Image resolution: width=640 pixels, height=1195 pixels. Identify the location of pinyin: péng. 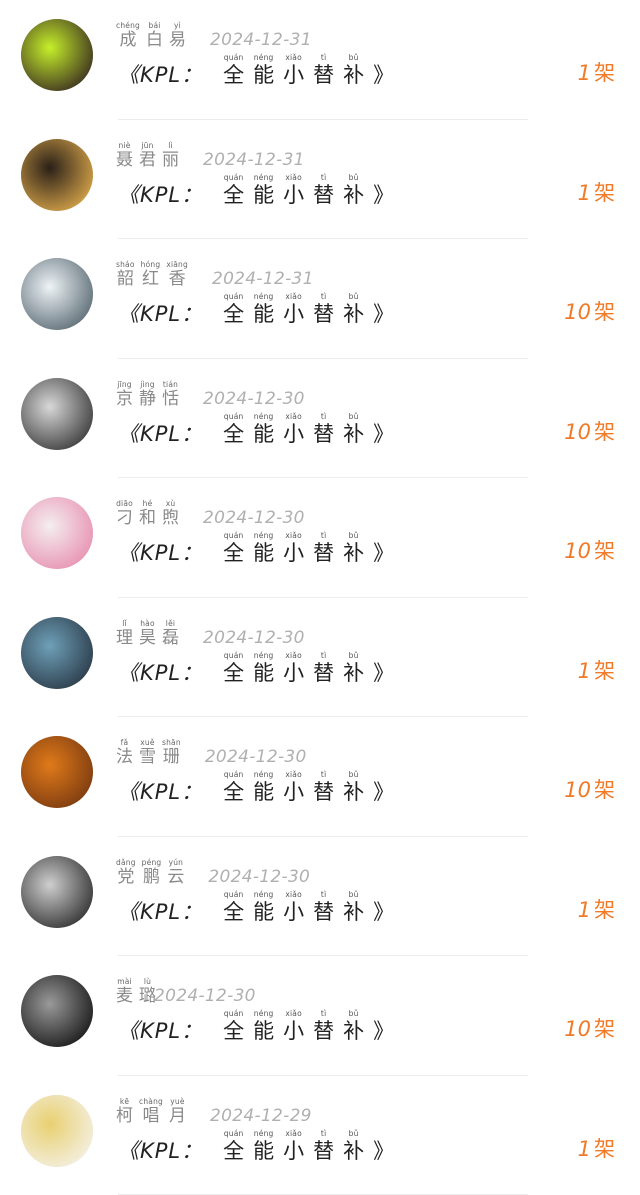
(152, 862).